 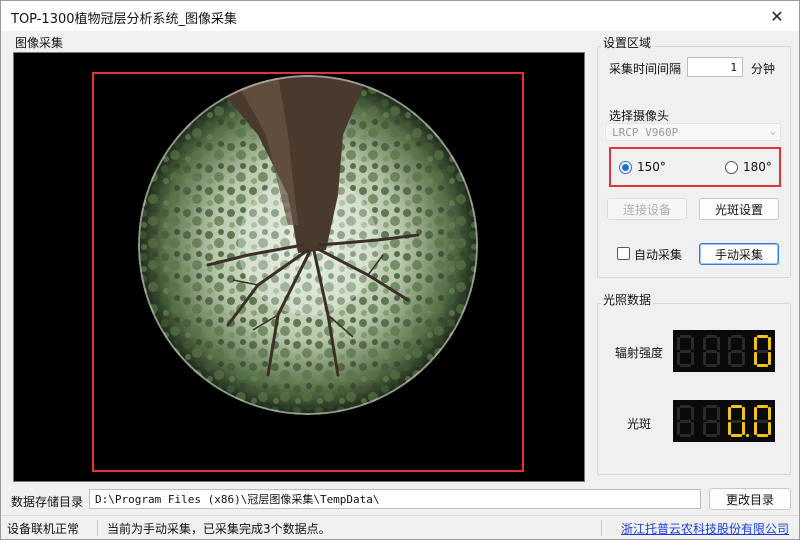 What do you see at coordinates (124, 19) in the screenshot?
I see `window-title: TOP-1300植物冠层分析系统_图像采集` at bounding box center [124, 19].